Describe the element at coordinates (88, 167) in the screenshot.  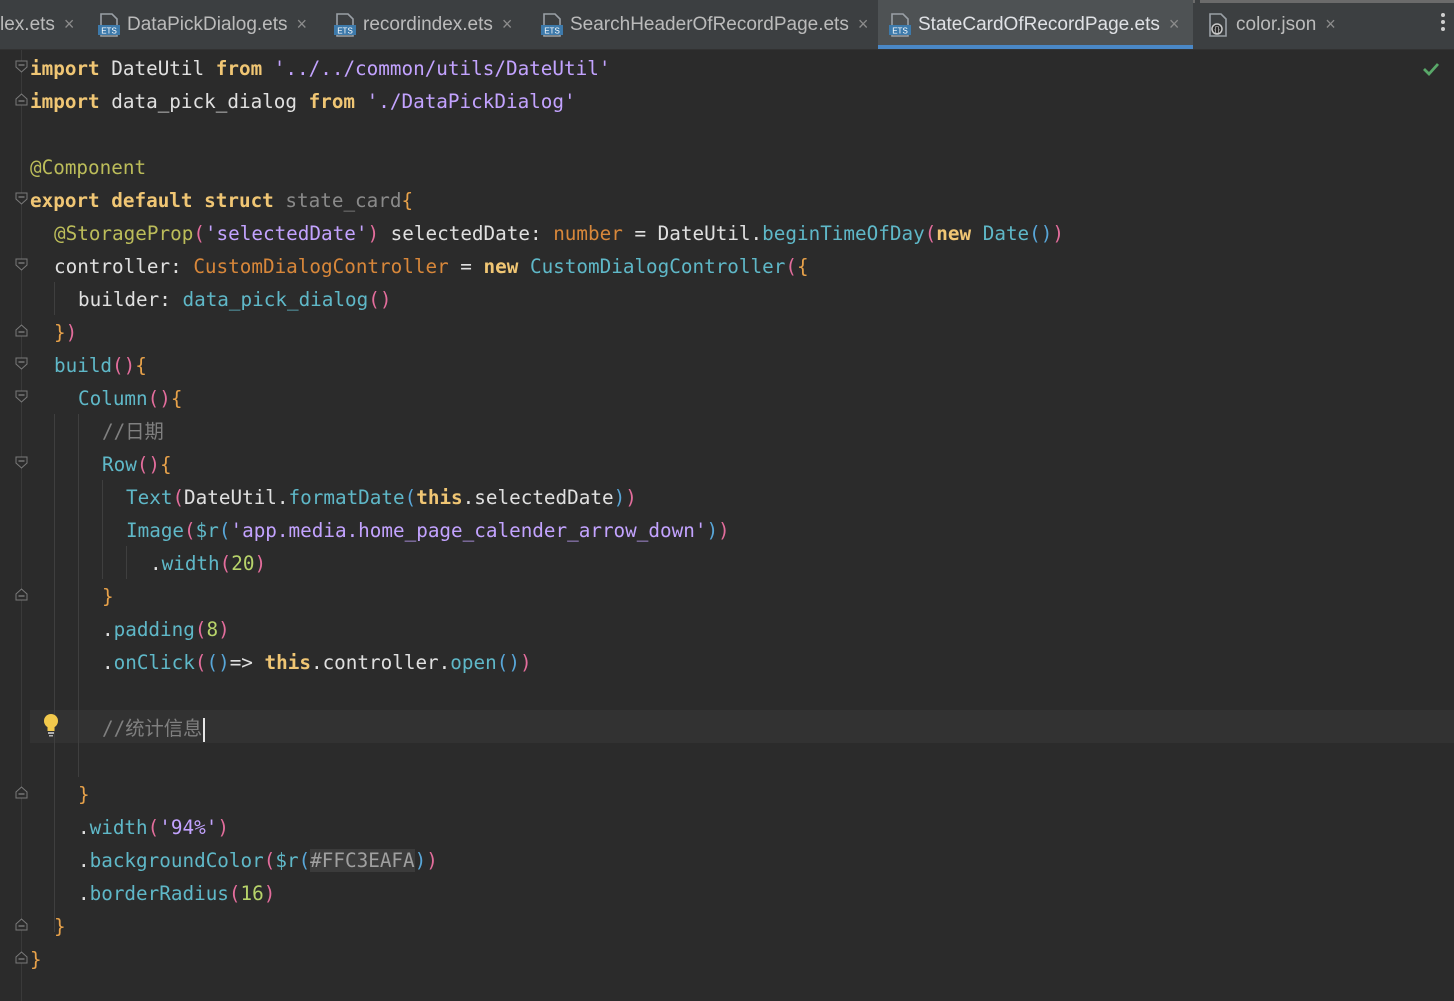
I see `code-line: @Component` at that location.